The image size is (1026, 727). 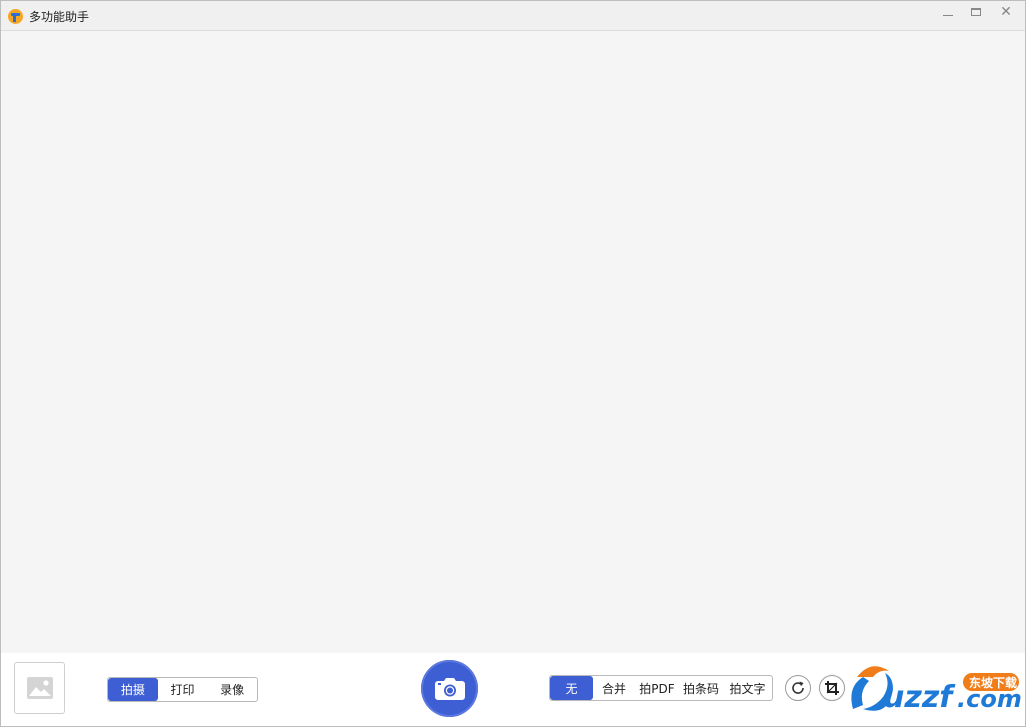 I want to click on mode-record-tab: 录像, so click(x=232, y=689).